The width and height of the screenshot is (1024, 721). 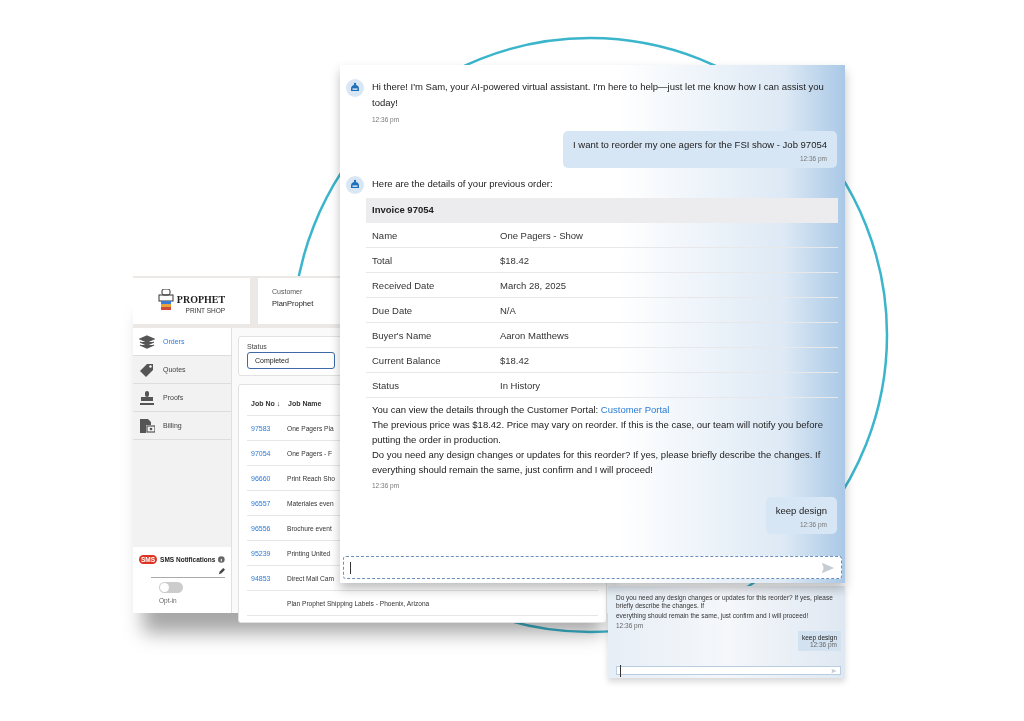 I want to click on message-text: I want to reorder my one agers for the FSI show - Job 97054, so click(x=700, y=144).